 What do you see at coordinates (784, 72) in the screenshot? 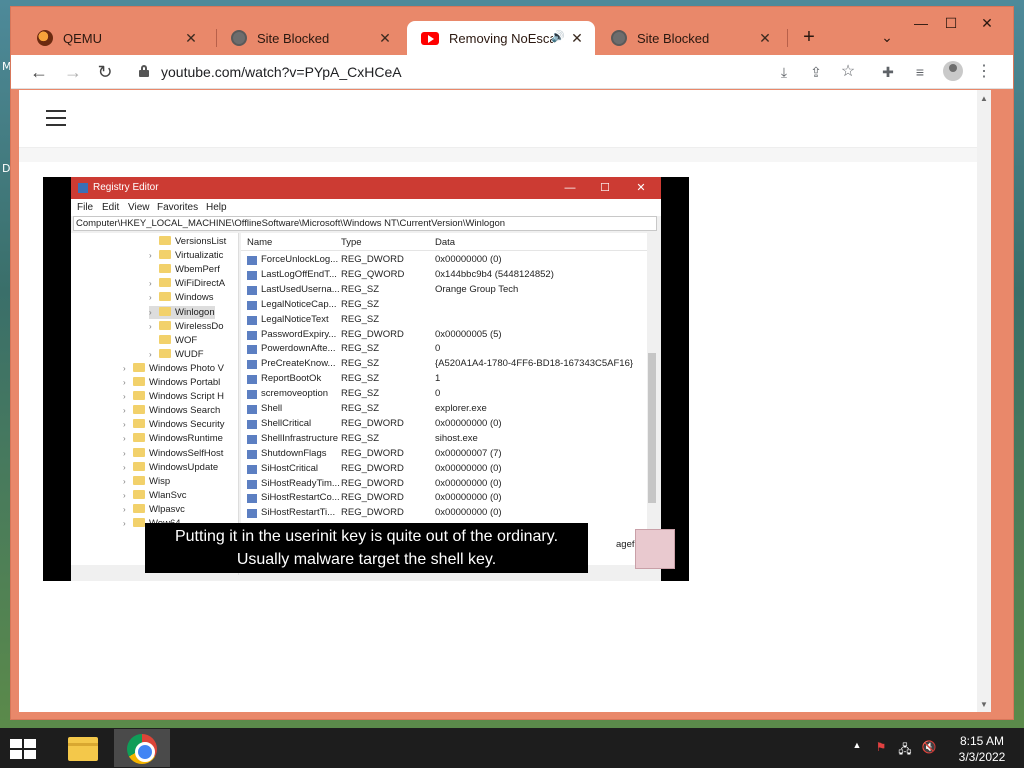
I see `download-icon: ⤓` at bounding box center [784, 72].